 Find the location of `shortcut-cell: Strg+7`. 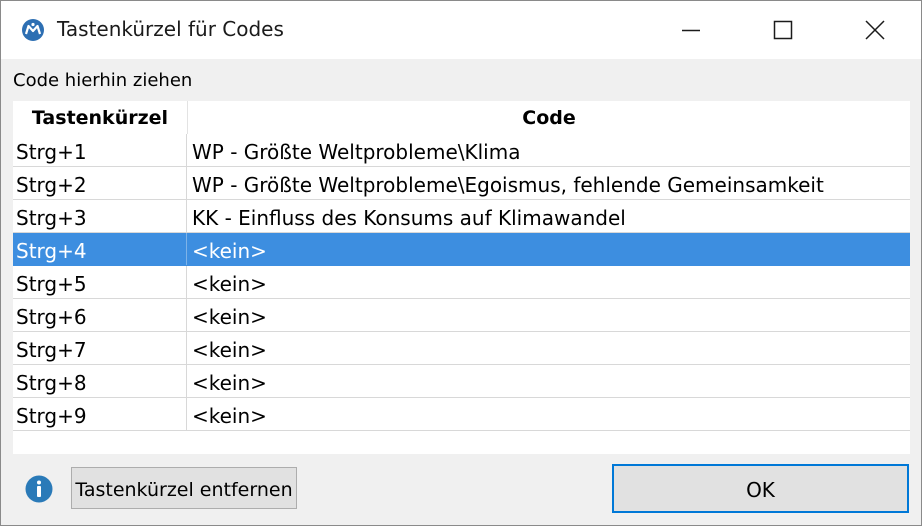

shortcut-cell: Strg+7 is located at coordinates (100, 348).